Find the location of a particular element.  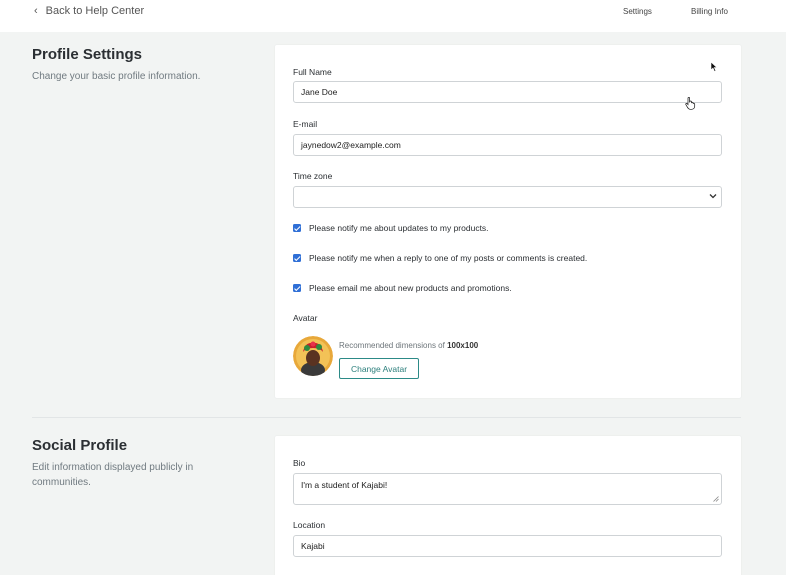

avatar-hint: Recommended dimensions of 100x100 is located at coordinates (408, 345).